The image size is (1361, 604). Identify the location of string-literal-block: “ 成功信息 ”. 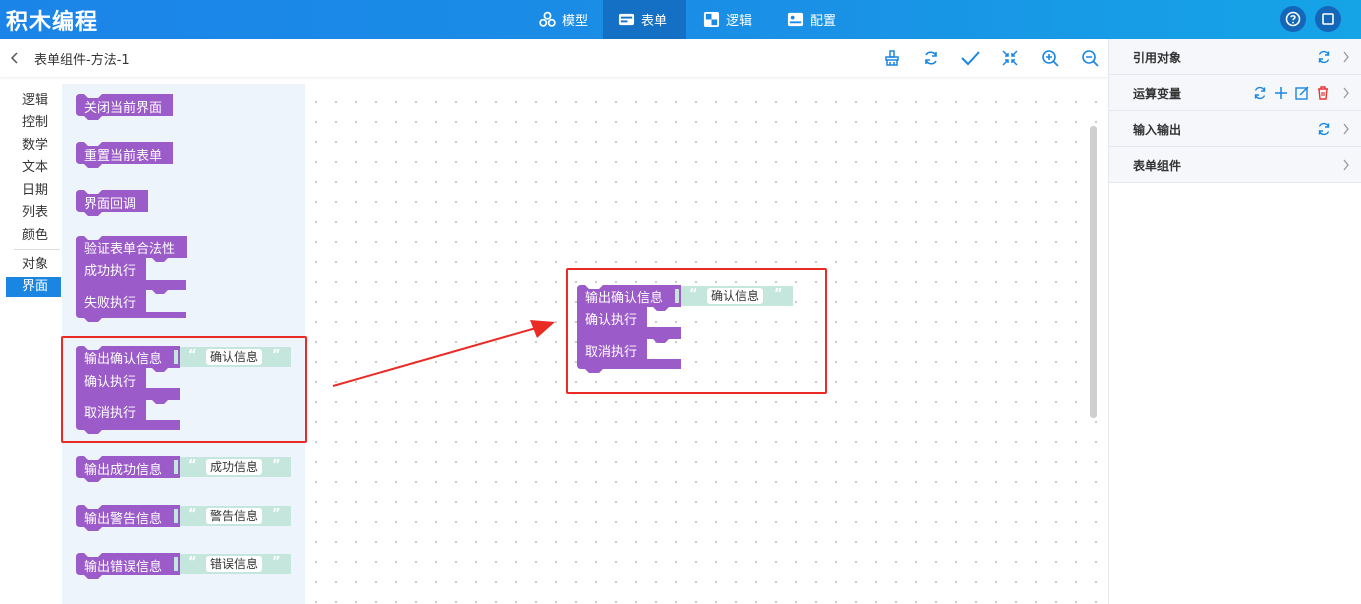
(235, 467).